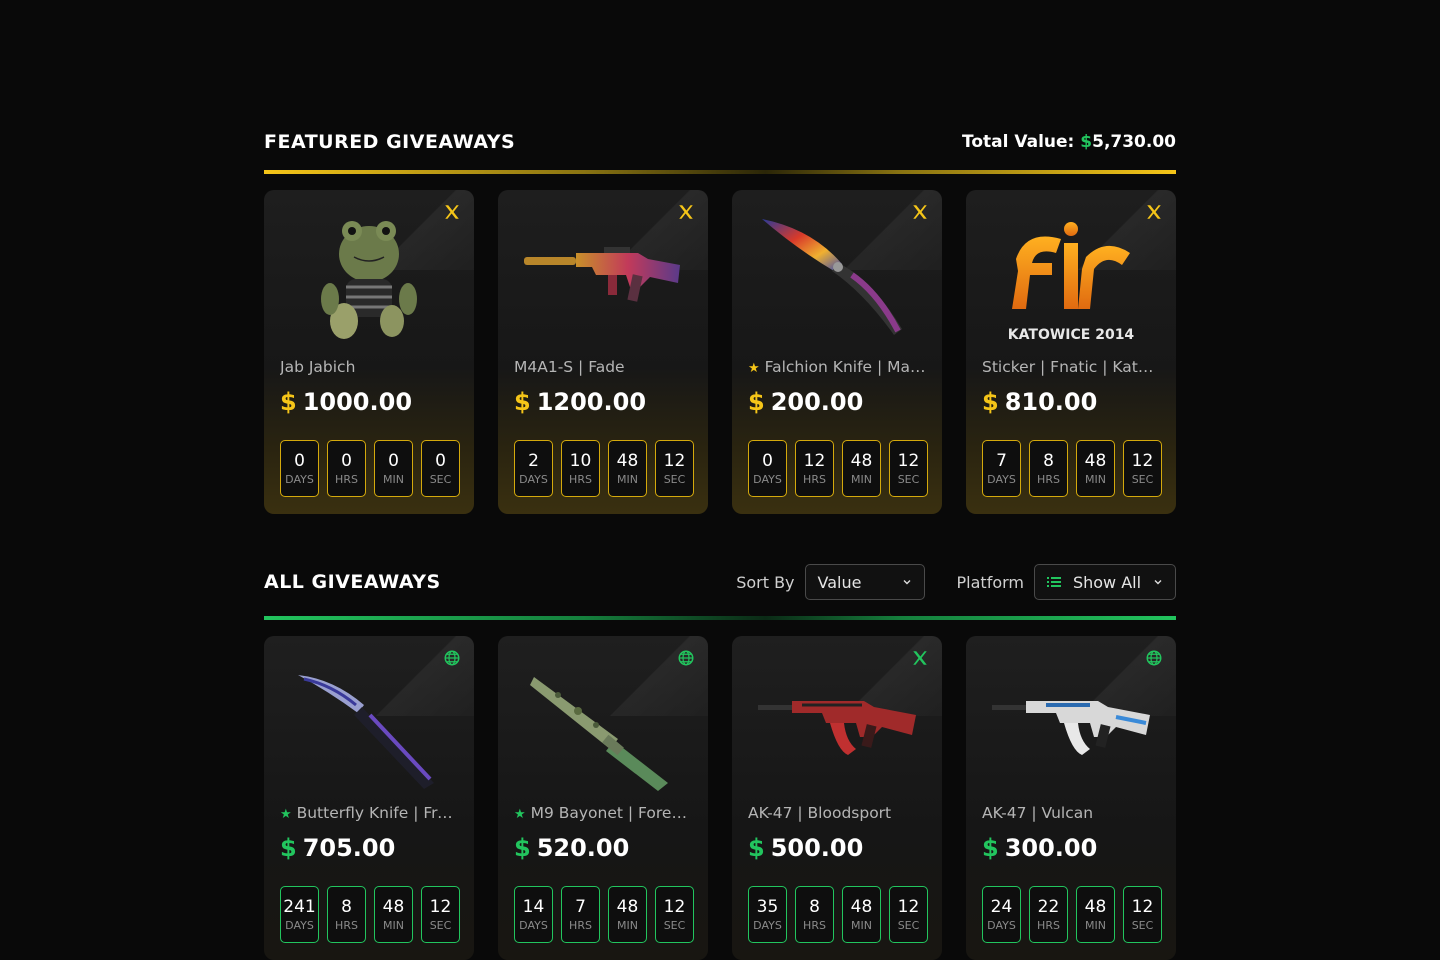  Describe the element at coordinates (603, 725) in the screenshot. I see `bayonet-image` at that location.